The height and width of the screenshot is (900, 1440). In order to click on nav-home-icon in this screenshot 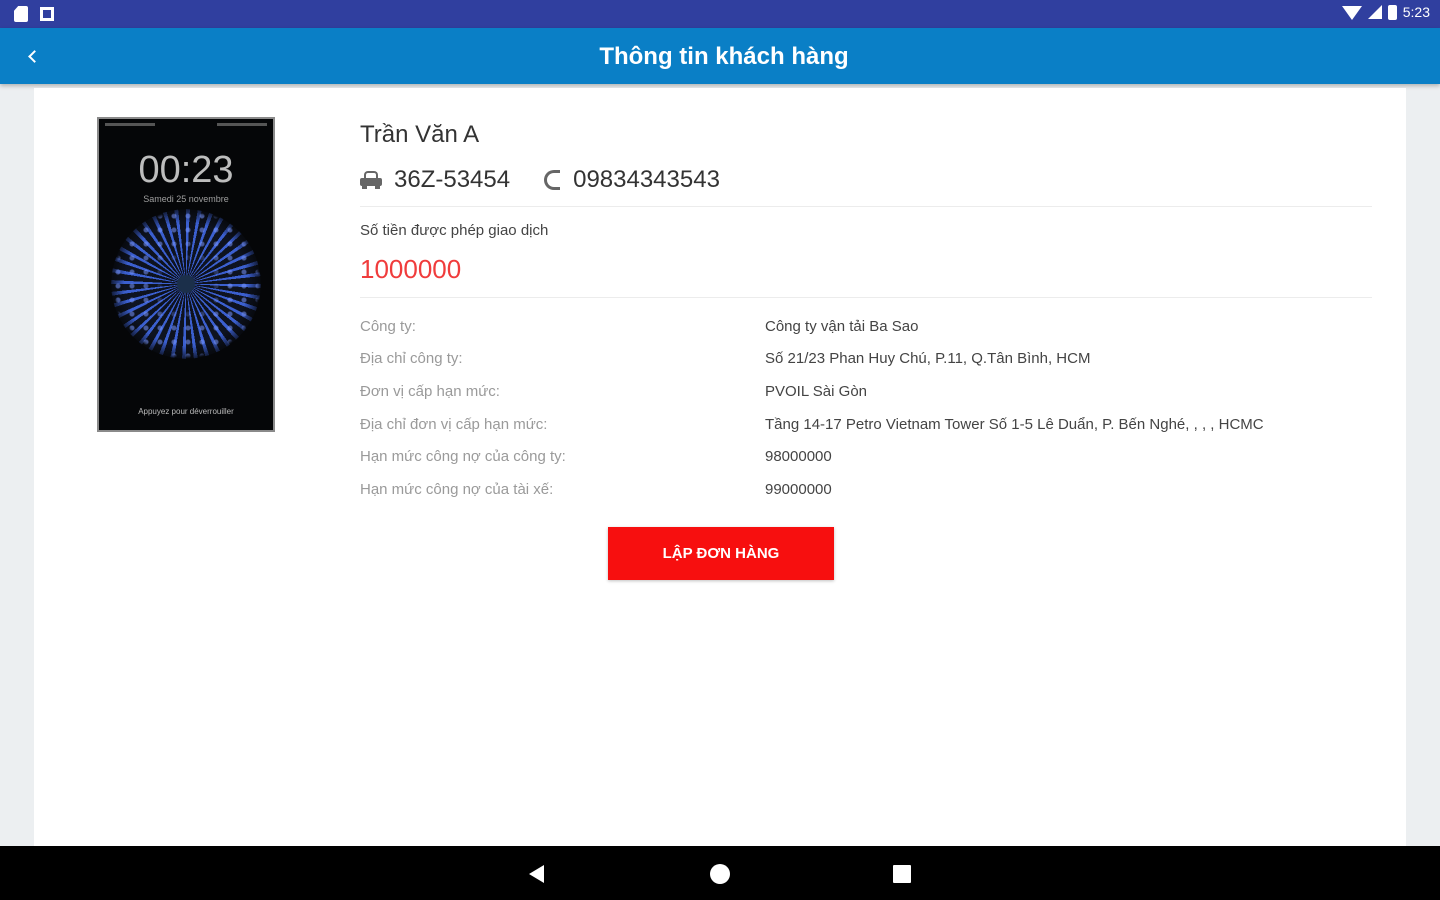, I will do `click(720, 874)`.